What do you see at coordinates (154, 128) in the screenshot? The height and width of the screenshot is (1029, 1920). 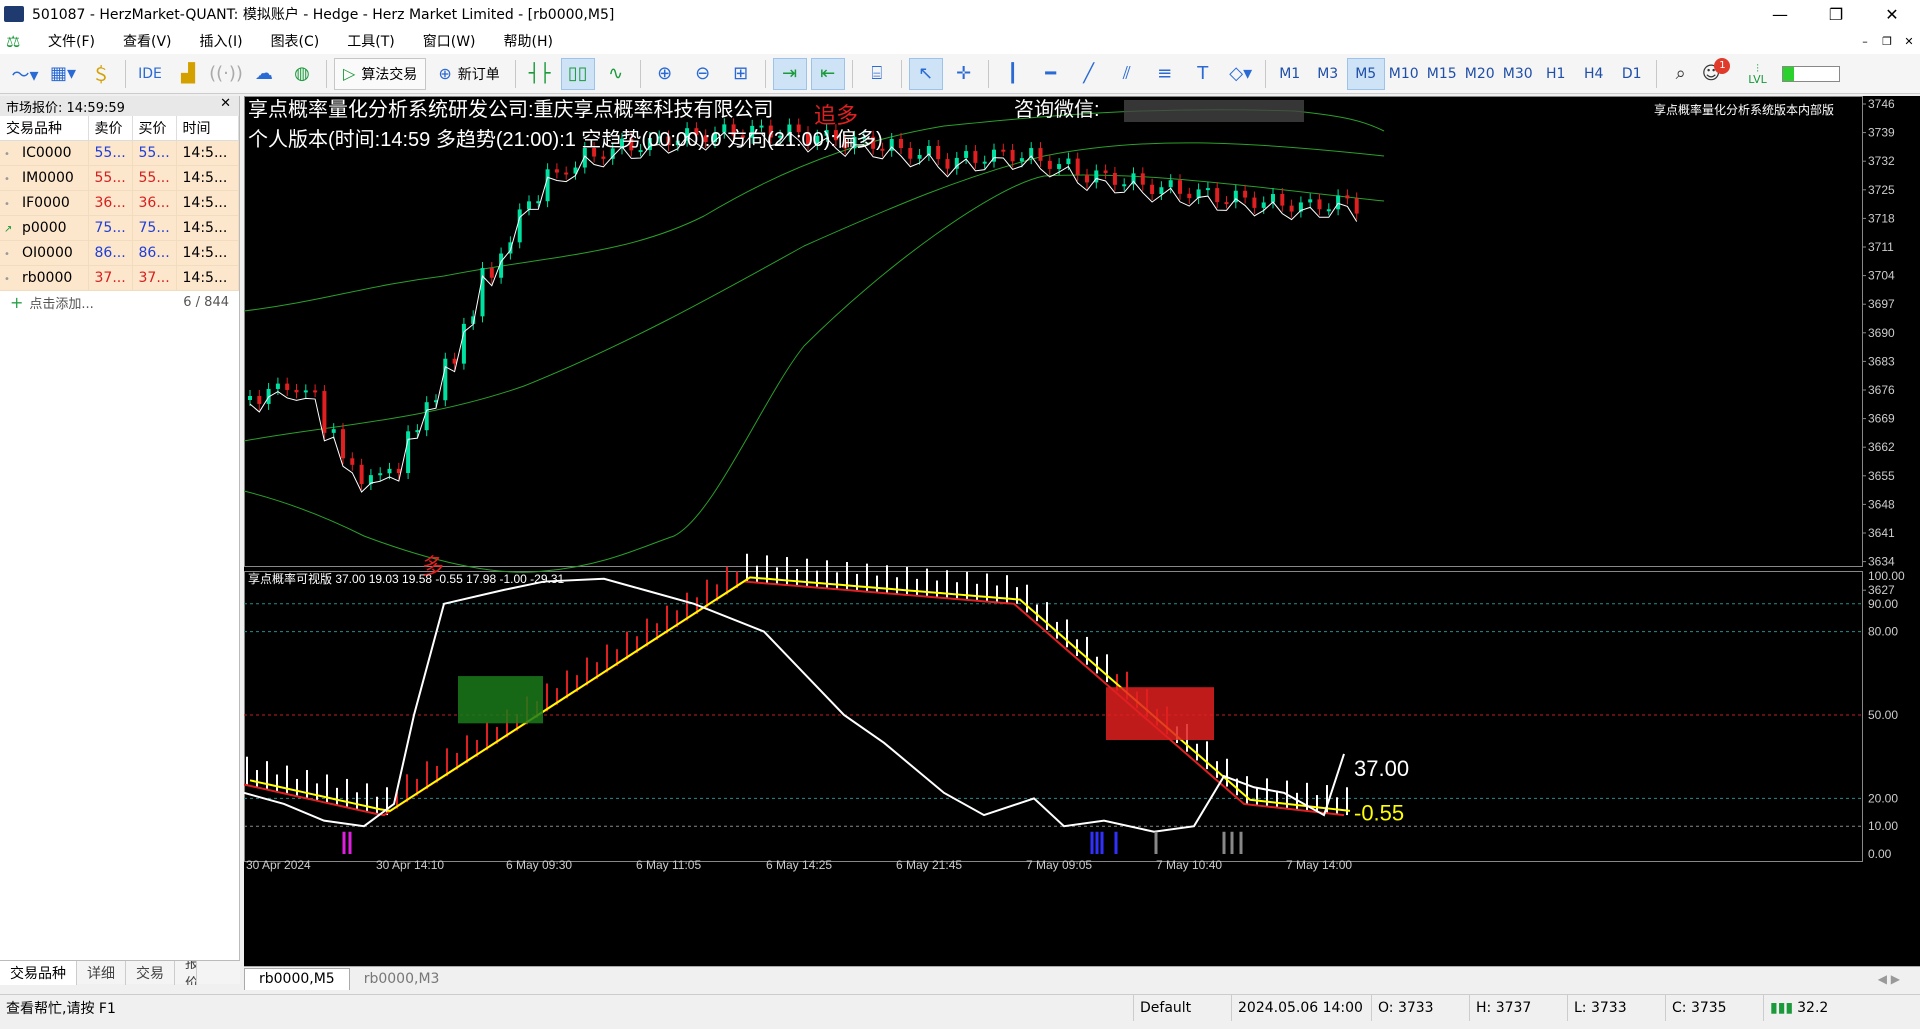 I see `column-header: 买价` at bounding box center [154, 128].